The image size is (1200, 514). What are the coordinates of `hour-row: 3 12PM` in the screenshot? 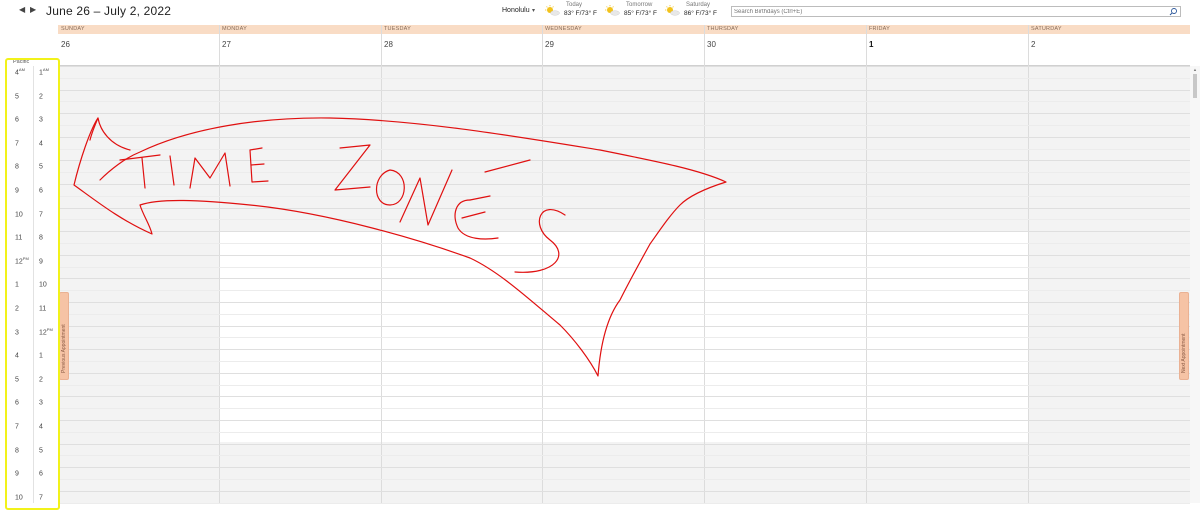 It's located at (29, 329).